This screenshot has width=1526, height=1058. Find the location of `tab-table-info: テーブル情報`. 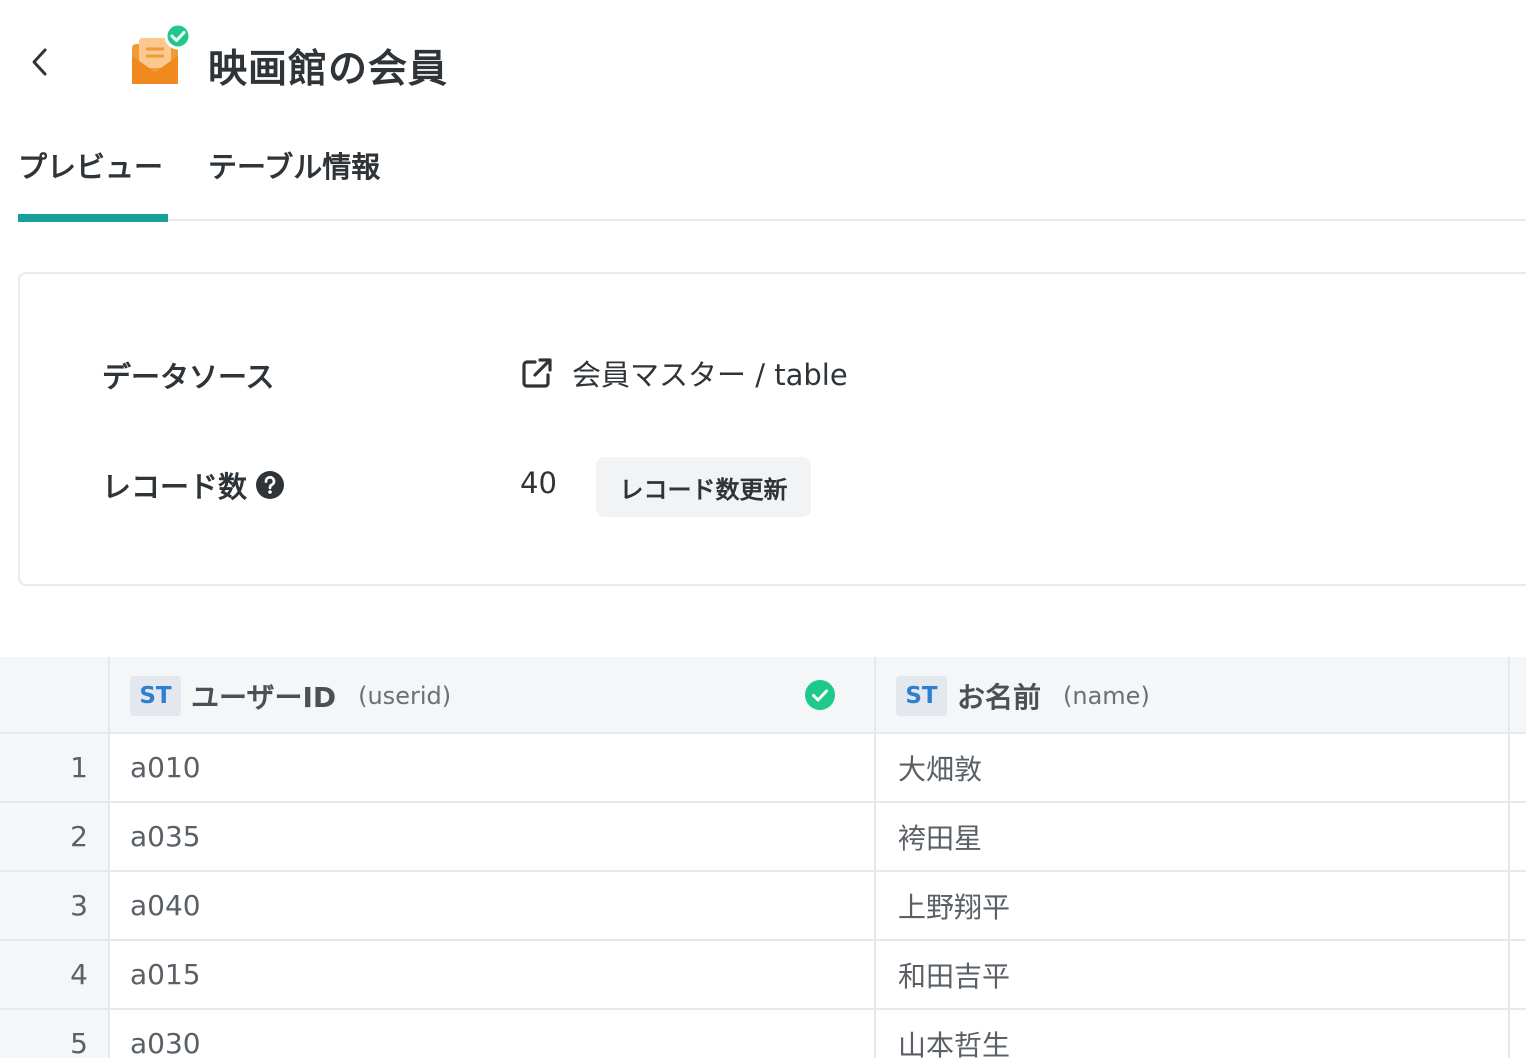

tab-table-info: テーブル情報 is located at coordinates (294, 183).